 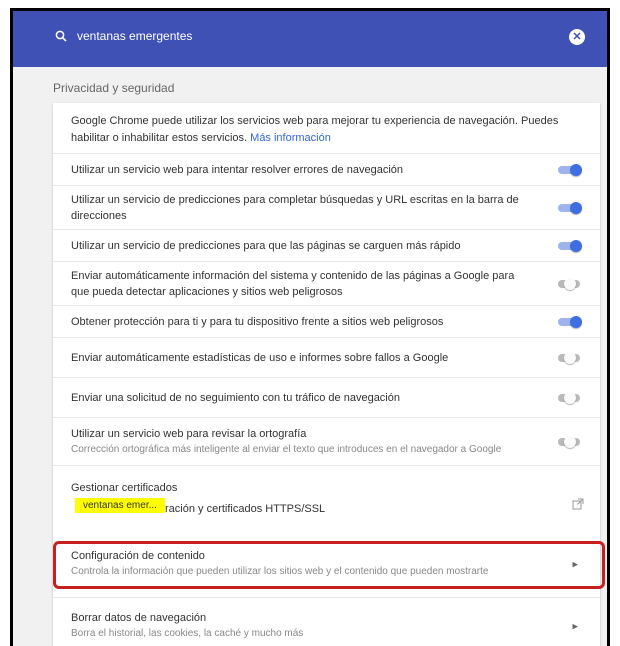 What do you see at coordinates (134, 36) in the screenshot?
I see `search-input: ventanas emergentes` at bounding box center [134, 36].